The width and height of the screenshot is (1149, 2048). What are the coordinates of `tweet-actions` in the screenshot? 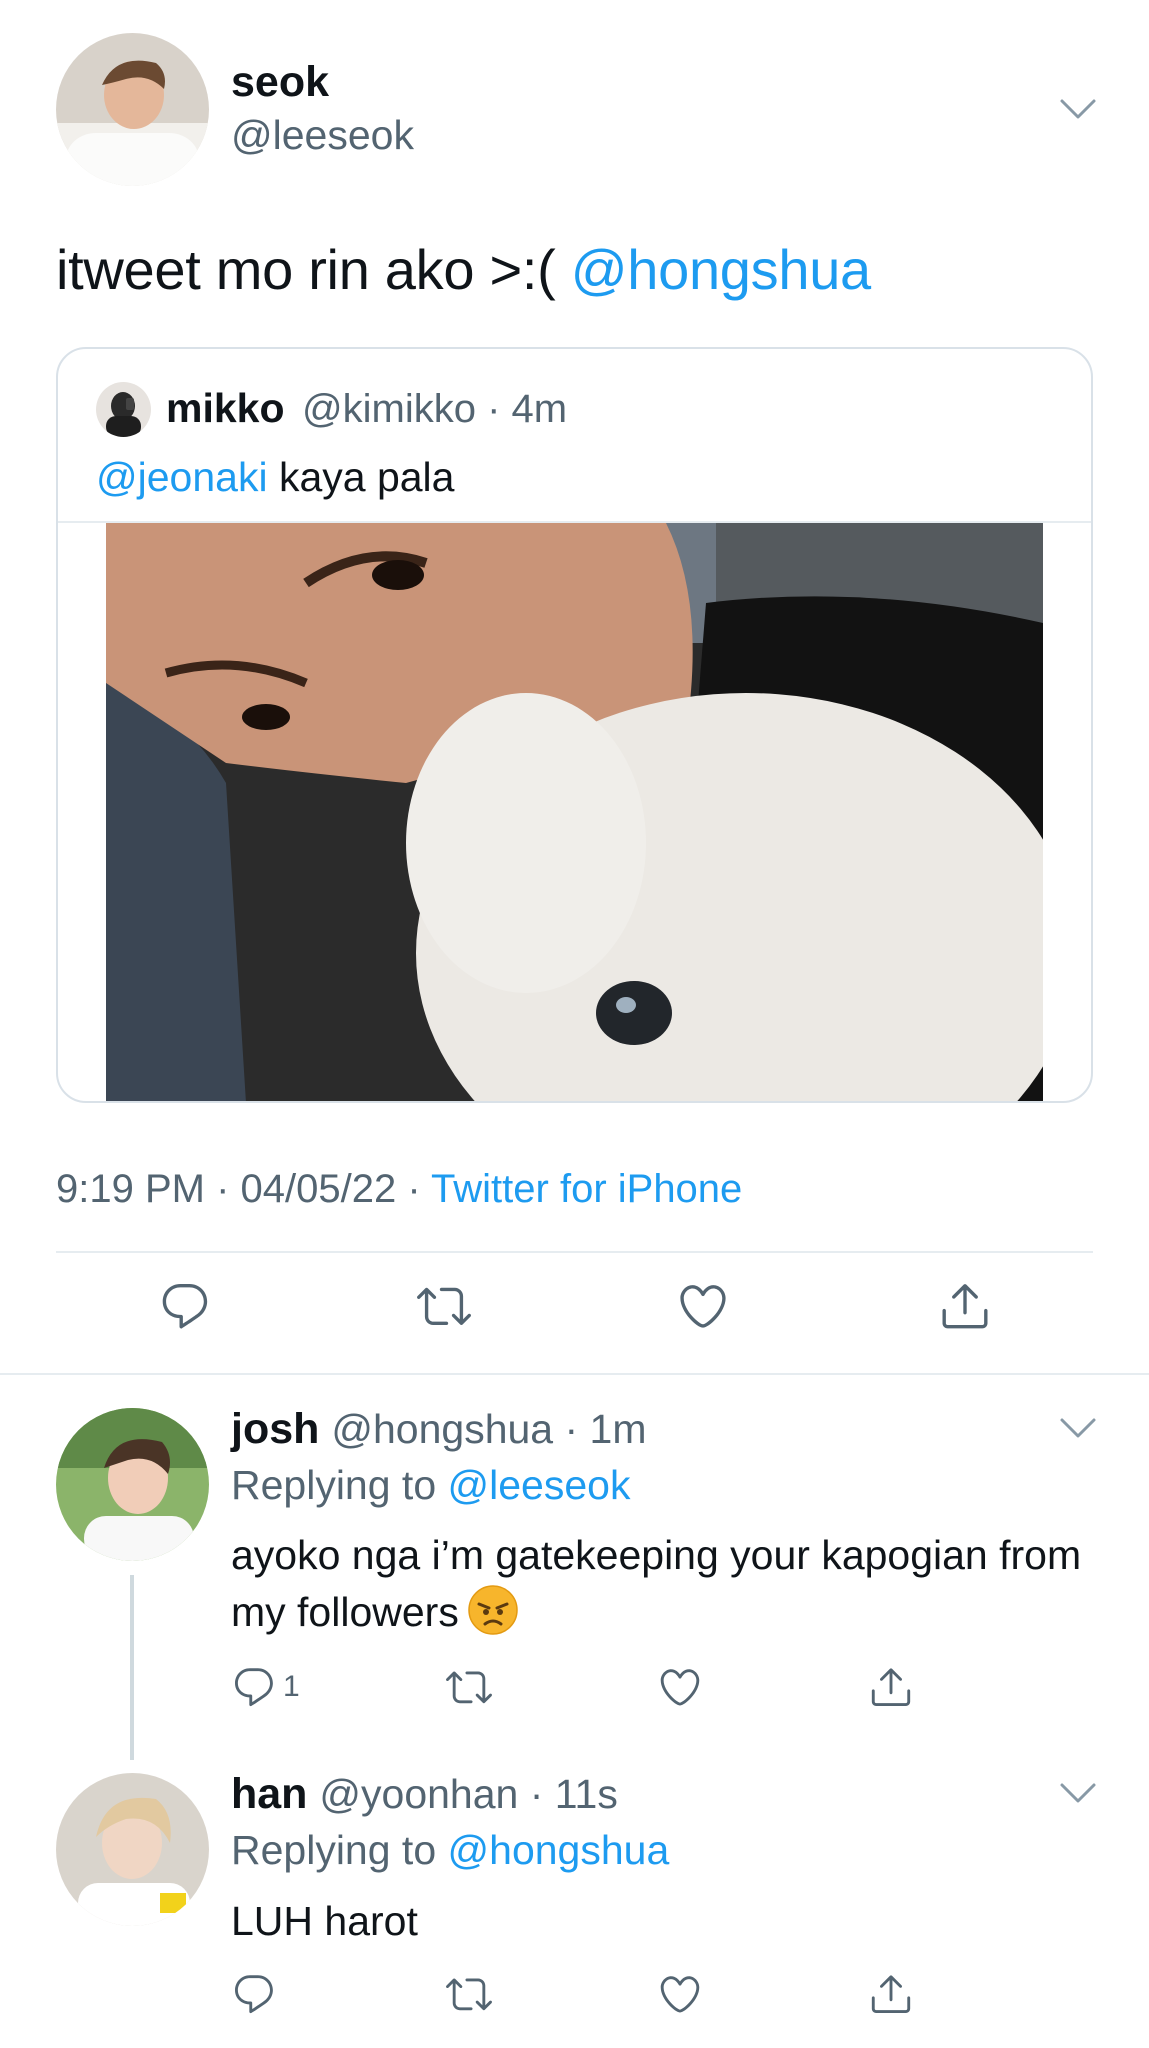 It's located at (574, 1313).